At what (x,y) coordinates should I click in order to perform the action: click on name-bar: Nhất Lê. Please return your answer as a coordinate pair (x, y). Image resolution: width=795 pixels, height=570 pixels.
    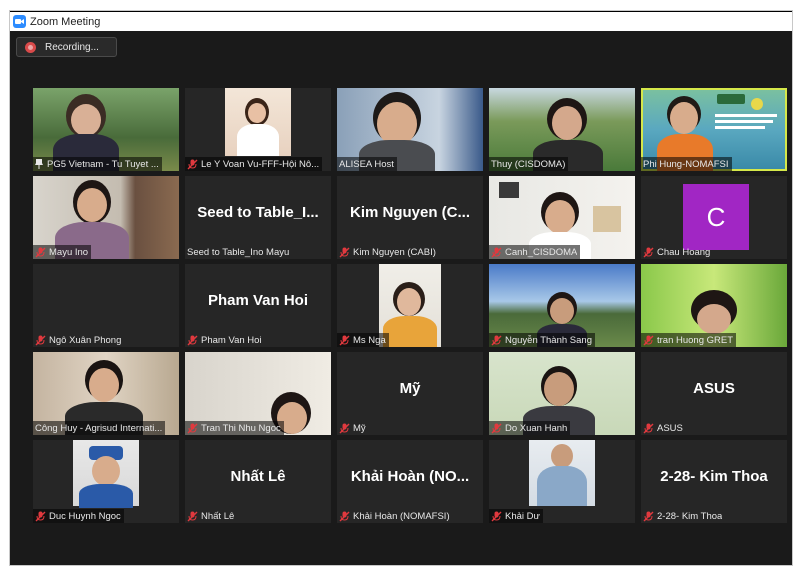
    Looking at the image, I should click on (211, 516).